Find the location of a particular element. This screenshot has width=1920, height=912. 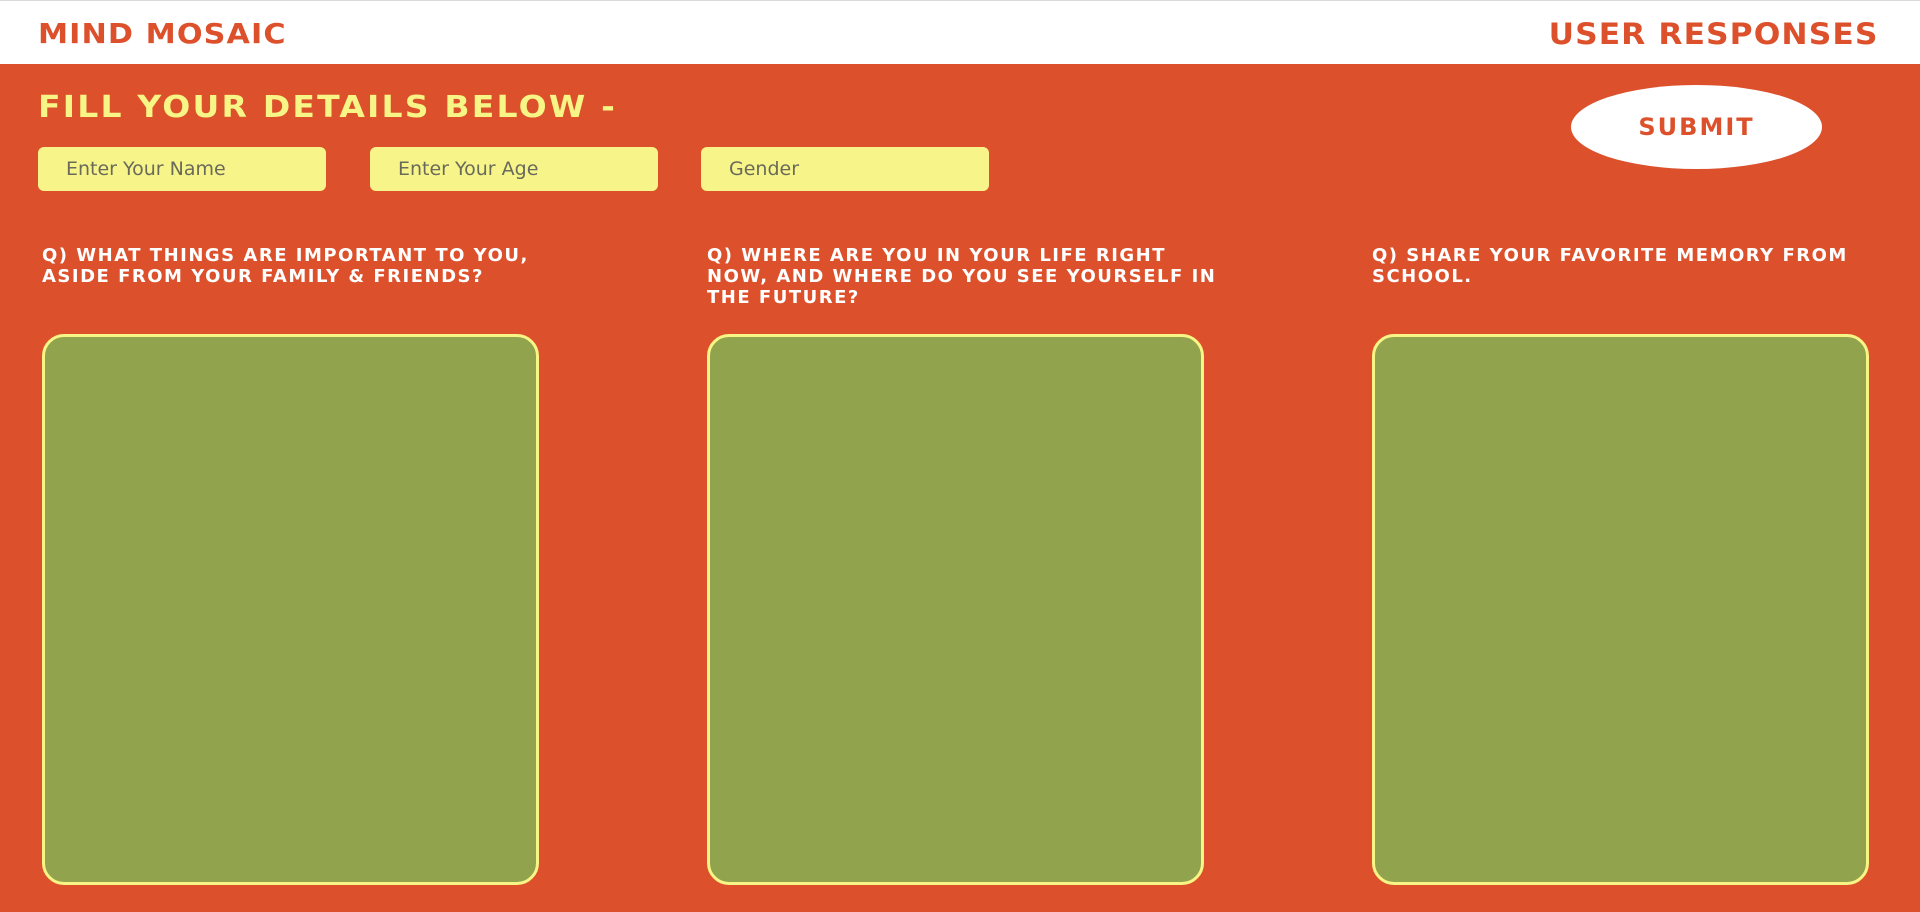

age-input is located at coordinates (514, 169).